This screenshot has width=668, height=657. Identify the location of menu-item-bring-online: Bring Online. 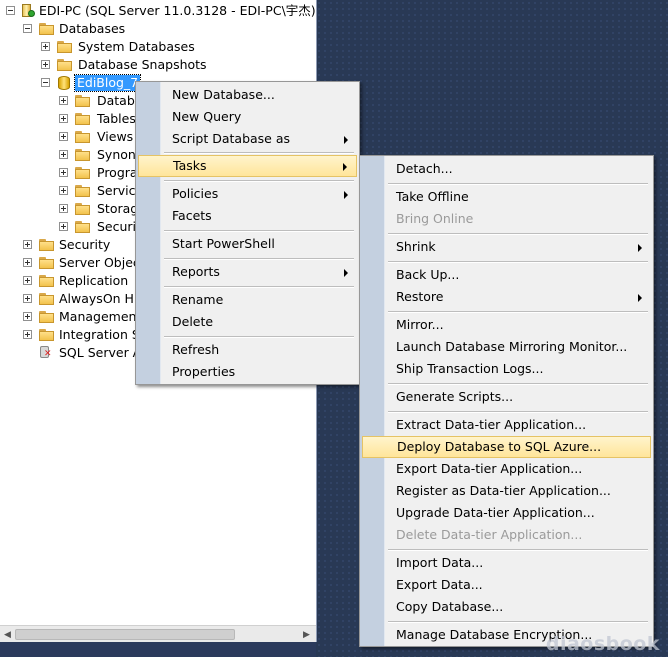
(506, 219).